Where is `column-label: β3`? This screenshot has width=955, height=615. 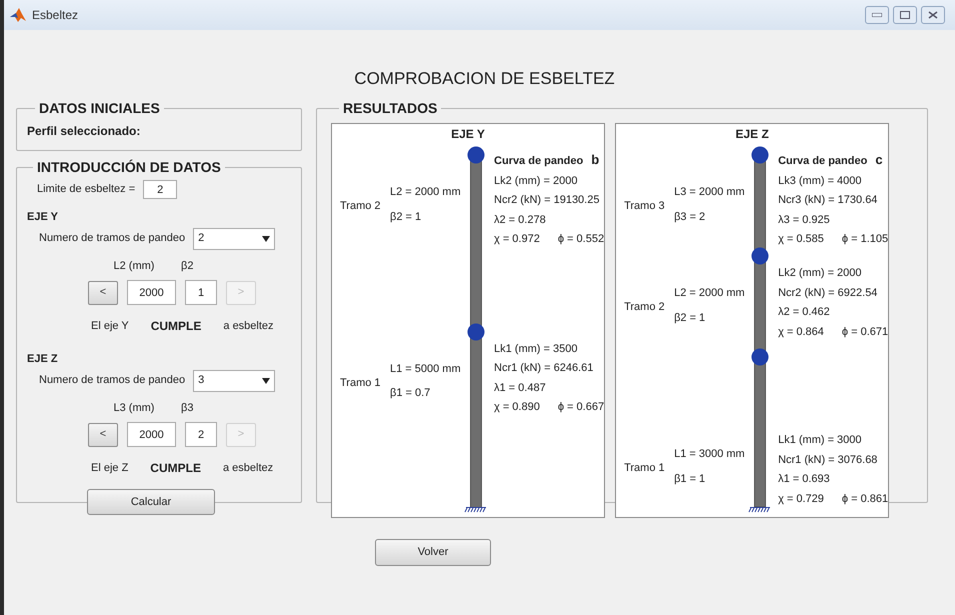
column-label: β3 is located at coordinates (187, 408).